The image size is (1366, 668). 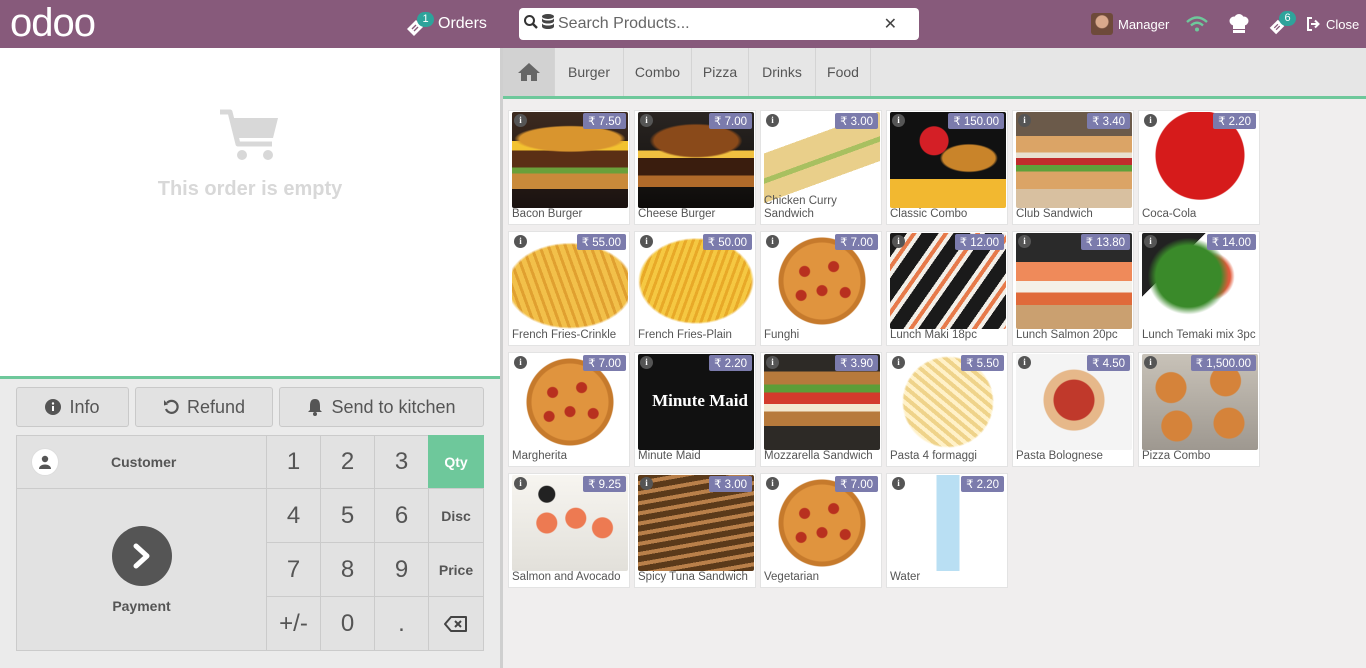 I want to click on discount-mode-button: Disc, so click(x=456, y=515).